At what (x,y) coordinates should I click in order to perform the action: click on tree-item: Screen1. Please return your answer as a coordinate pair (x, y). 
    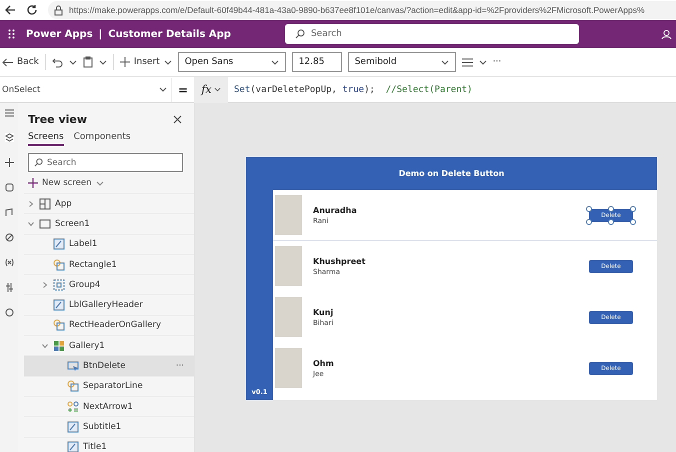
    Looking at the image, I should click on (109, 223).